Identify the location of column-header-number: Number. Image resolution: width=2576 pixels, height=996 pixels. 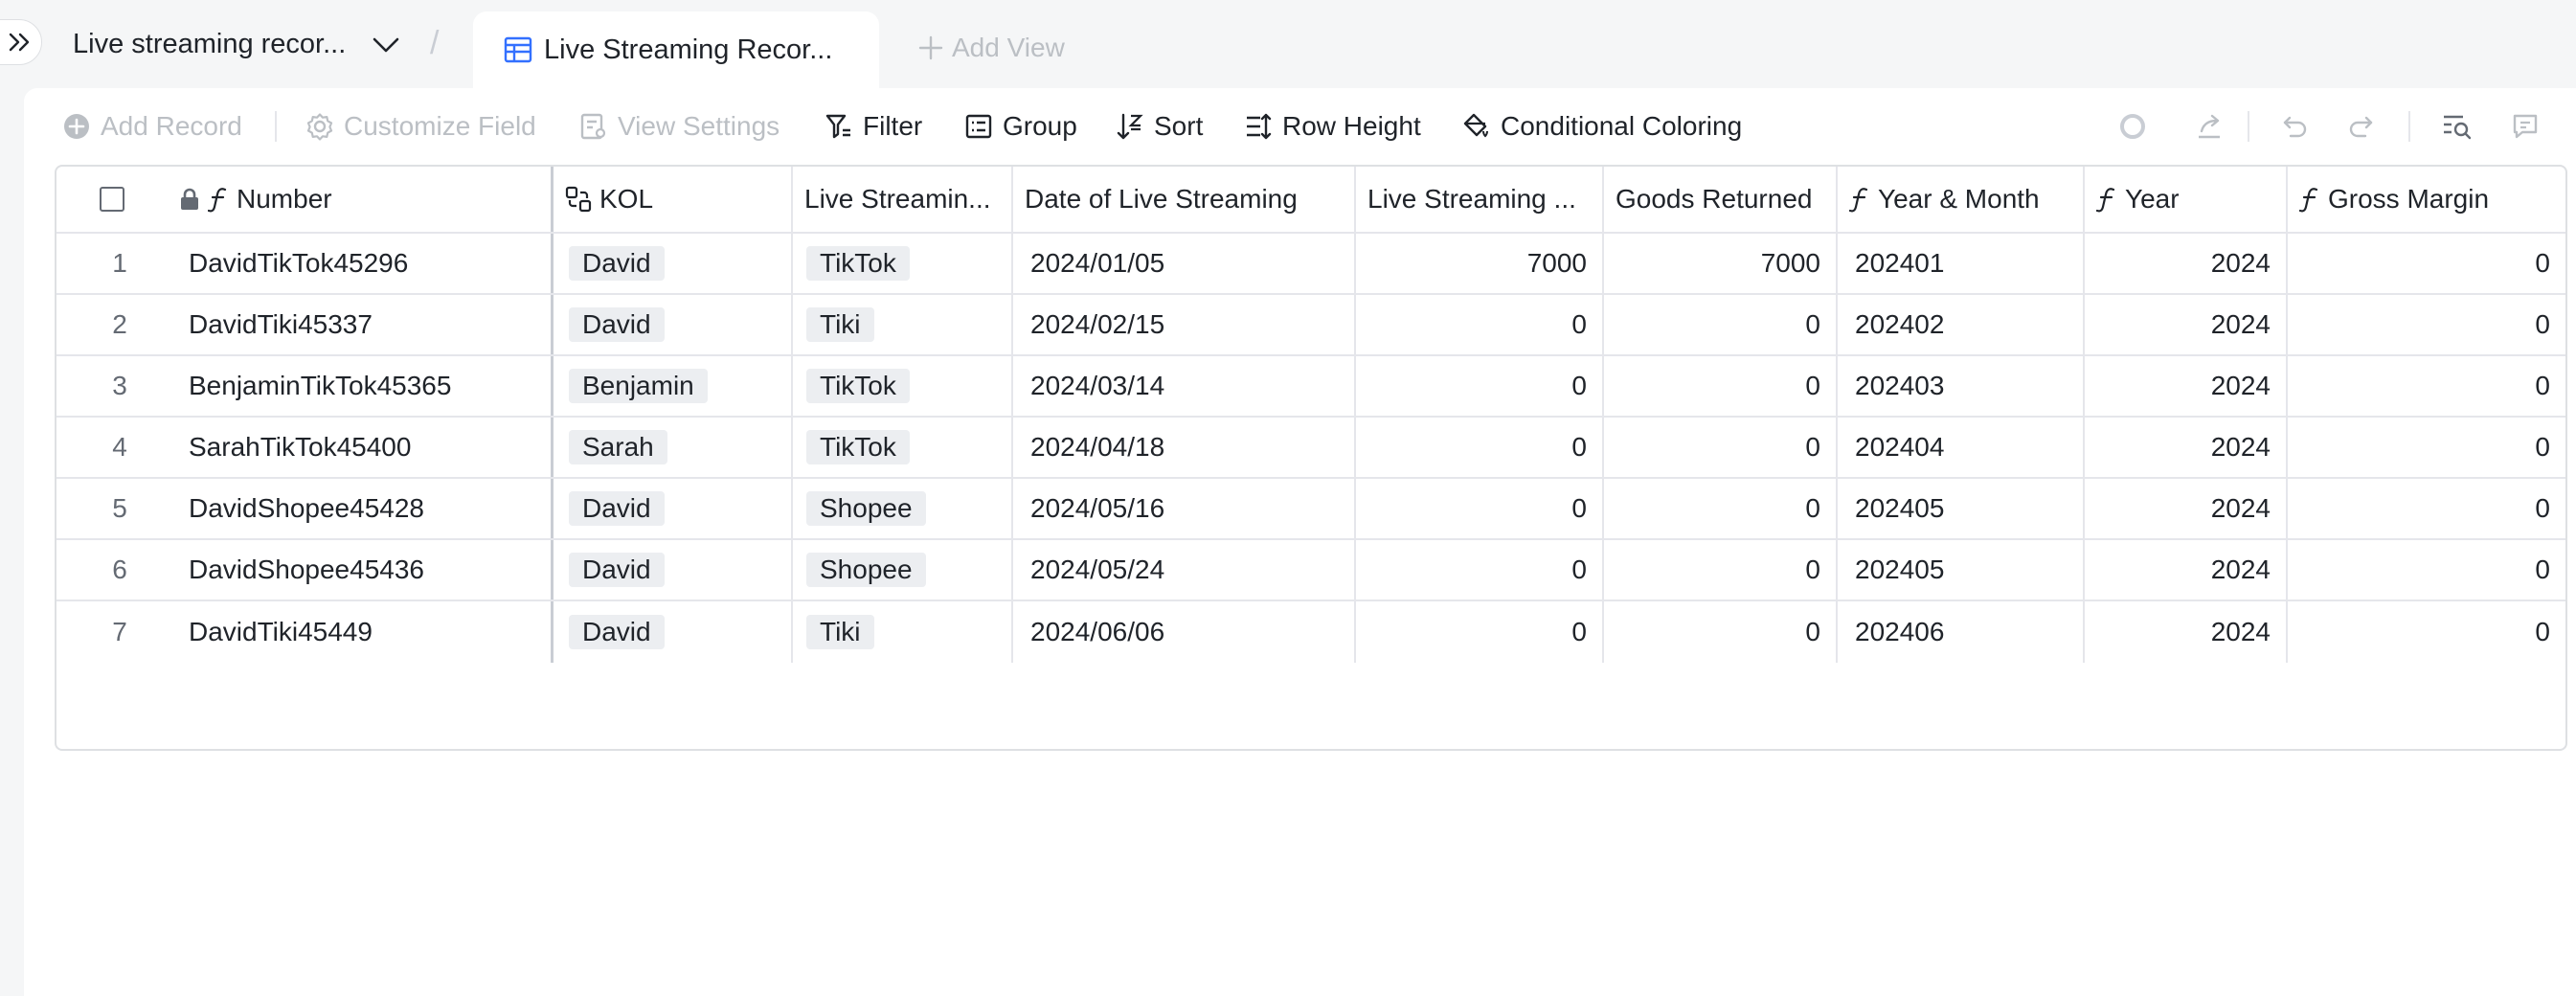
(361, 200).